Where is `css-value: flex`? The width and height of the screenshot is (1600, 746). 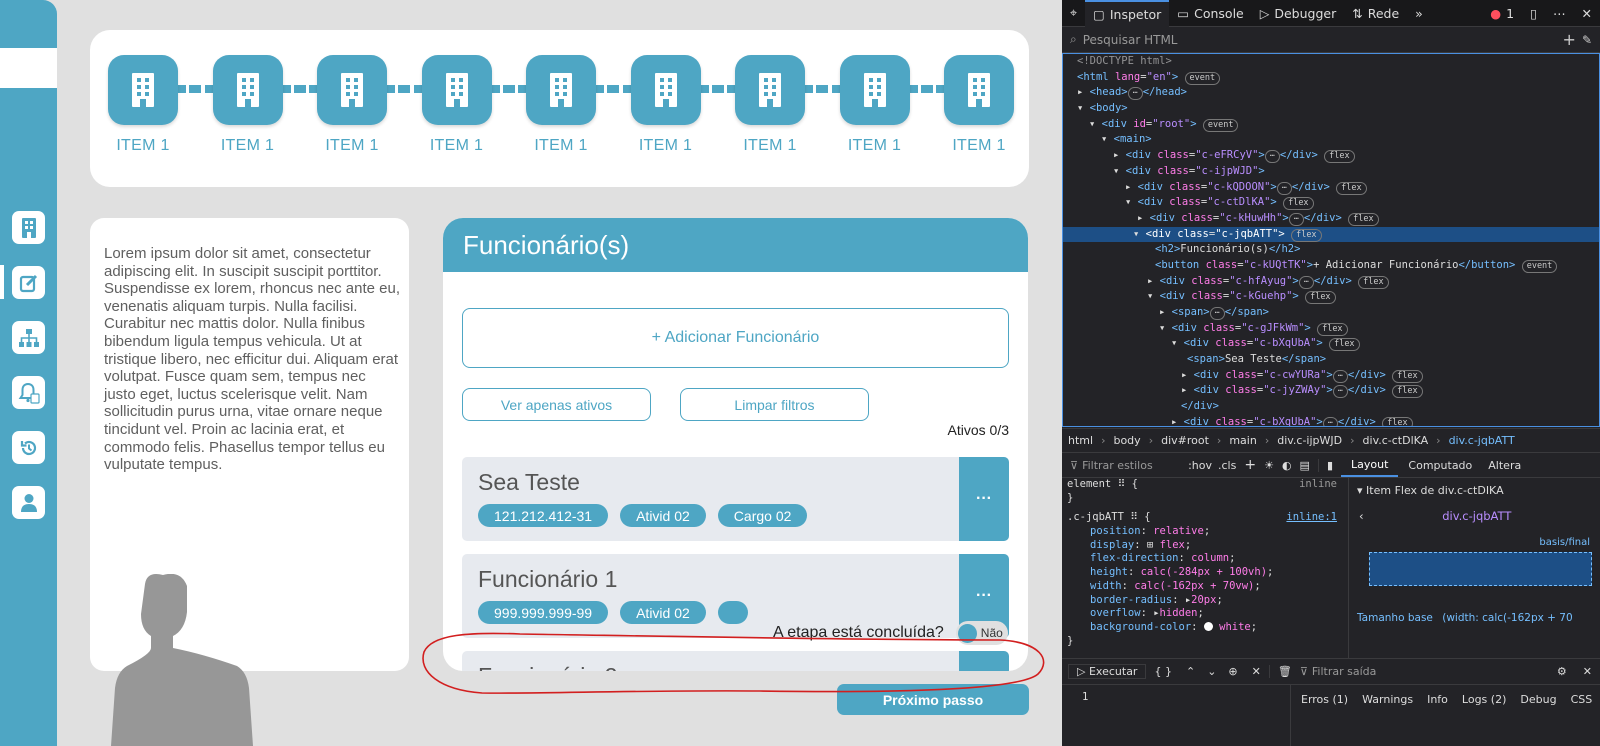 css-value: flex is located at coordinates (1172, 545).